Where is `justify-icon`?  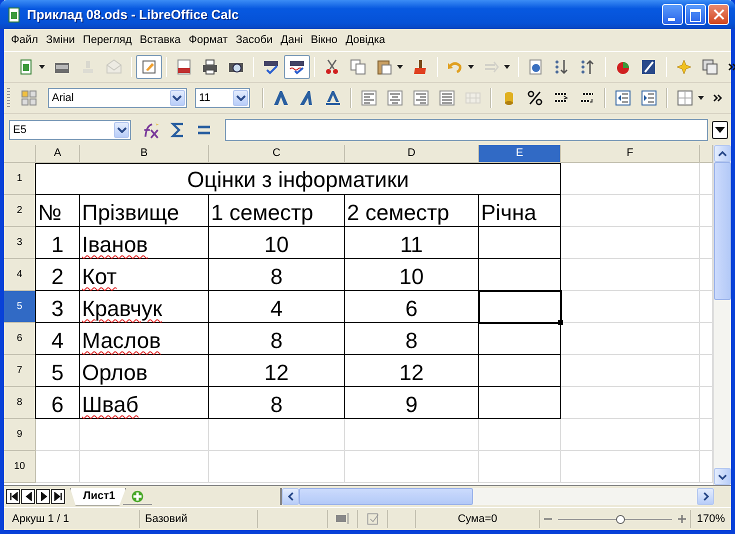 justify-icon is located at coordinates (447, 98).